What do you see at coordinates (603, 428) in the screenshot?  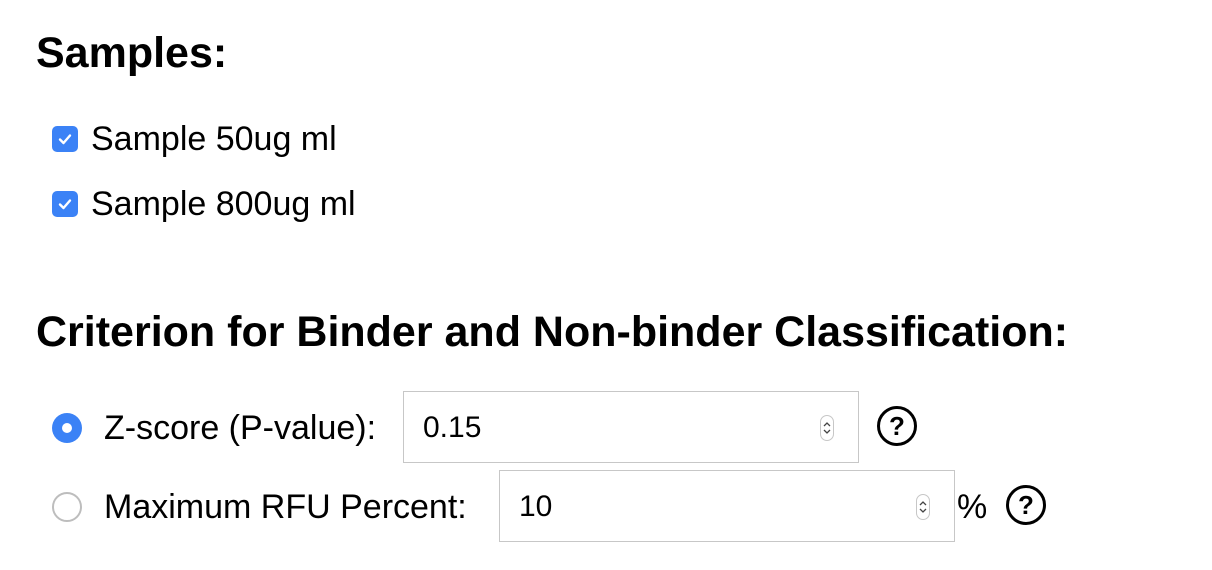 I see `zscore-value-field` at bounding box center [603, 428].